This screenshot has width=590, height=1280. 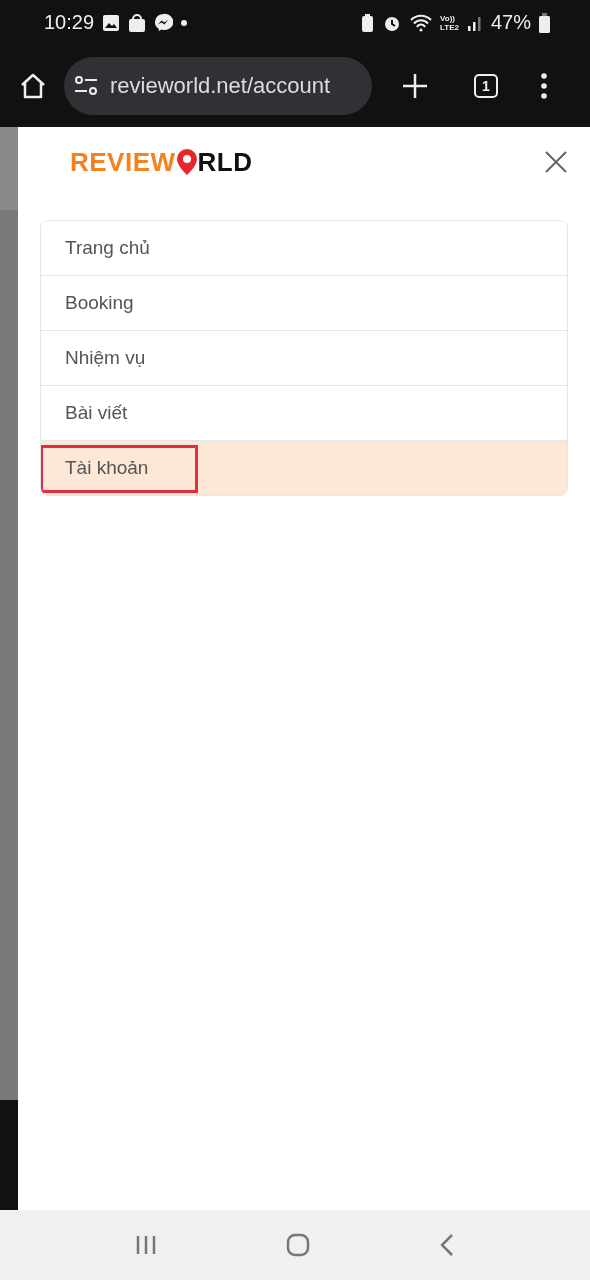 I want to click on battery-icon, so click(x=544, y=22).